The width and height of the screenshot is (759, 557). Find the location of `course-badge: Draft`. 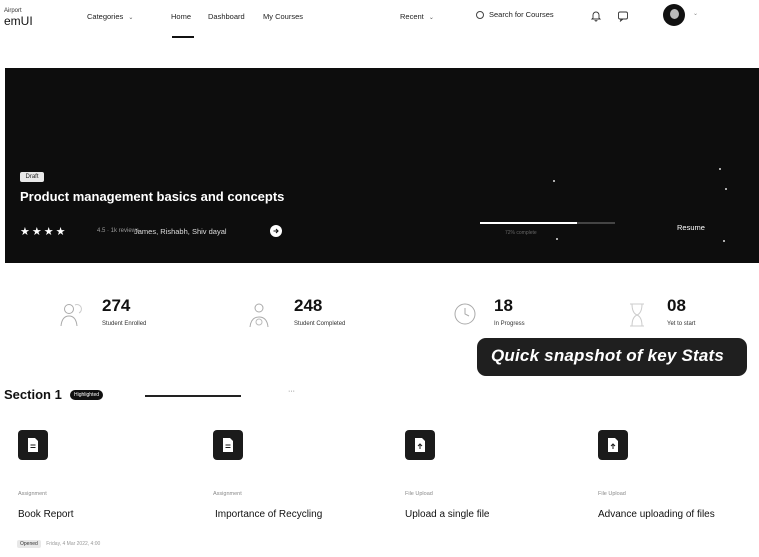

course-badge: Draft is located at coordinates (32, 177).